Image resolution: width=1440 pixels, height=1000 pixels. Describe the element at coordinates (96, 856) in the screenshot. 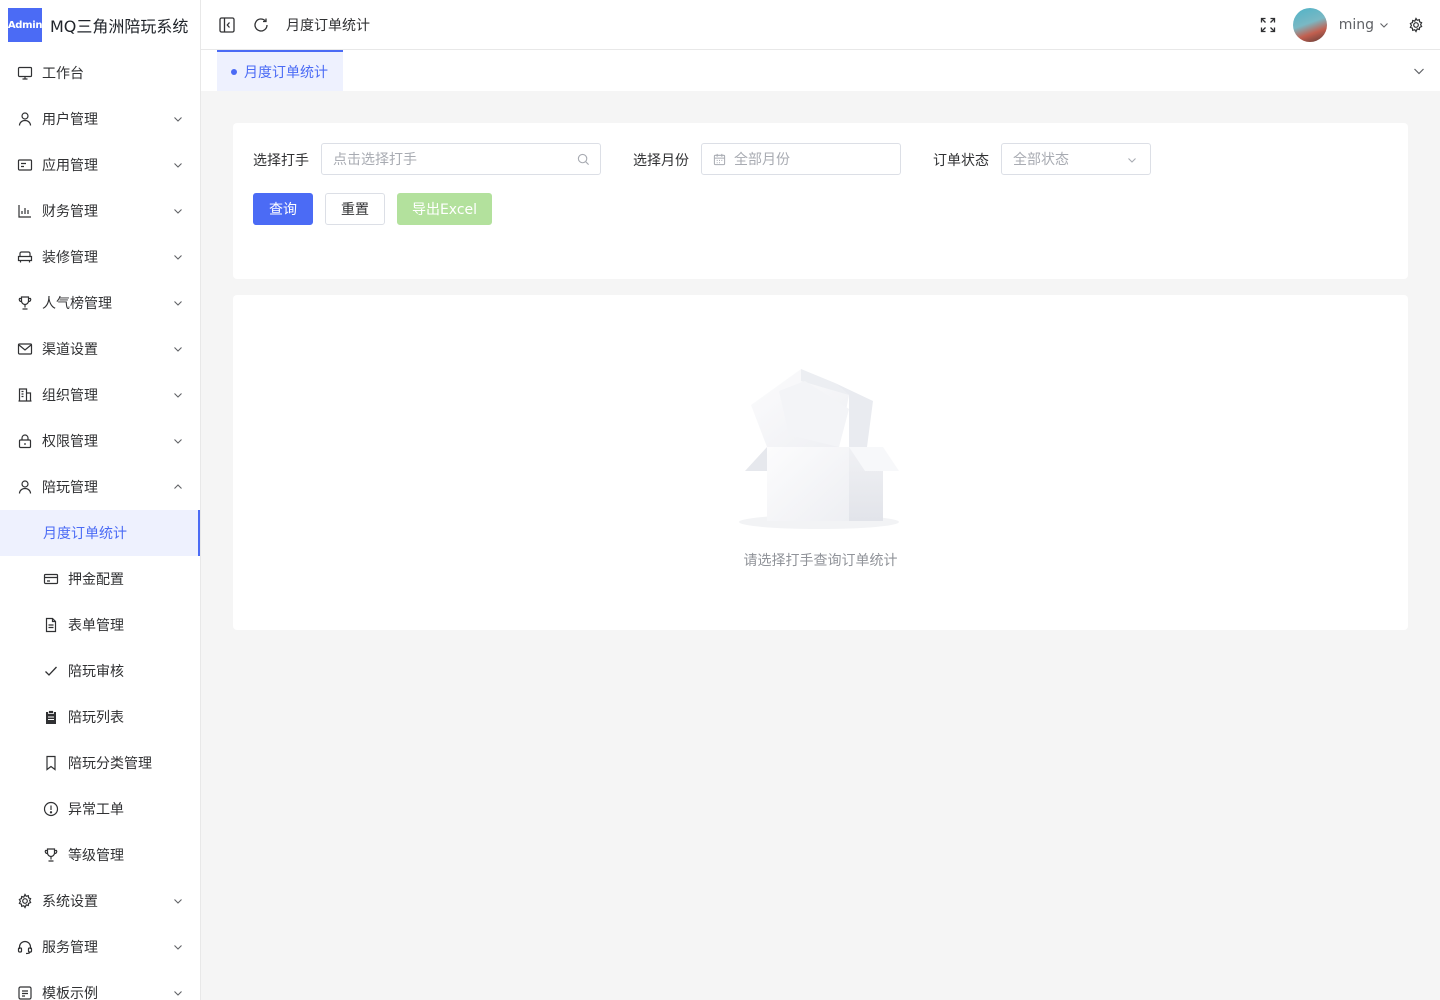

I see `sidebar-item-label: 等级管理` at that location.